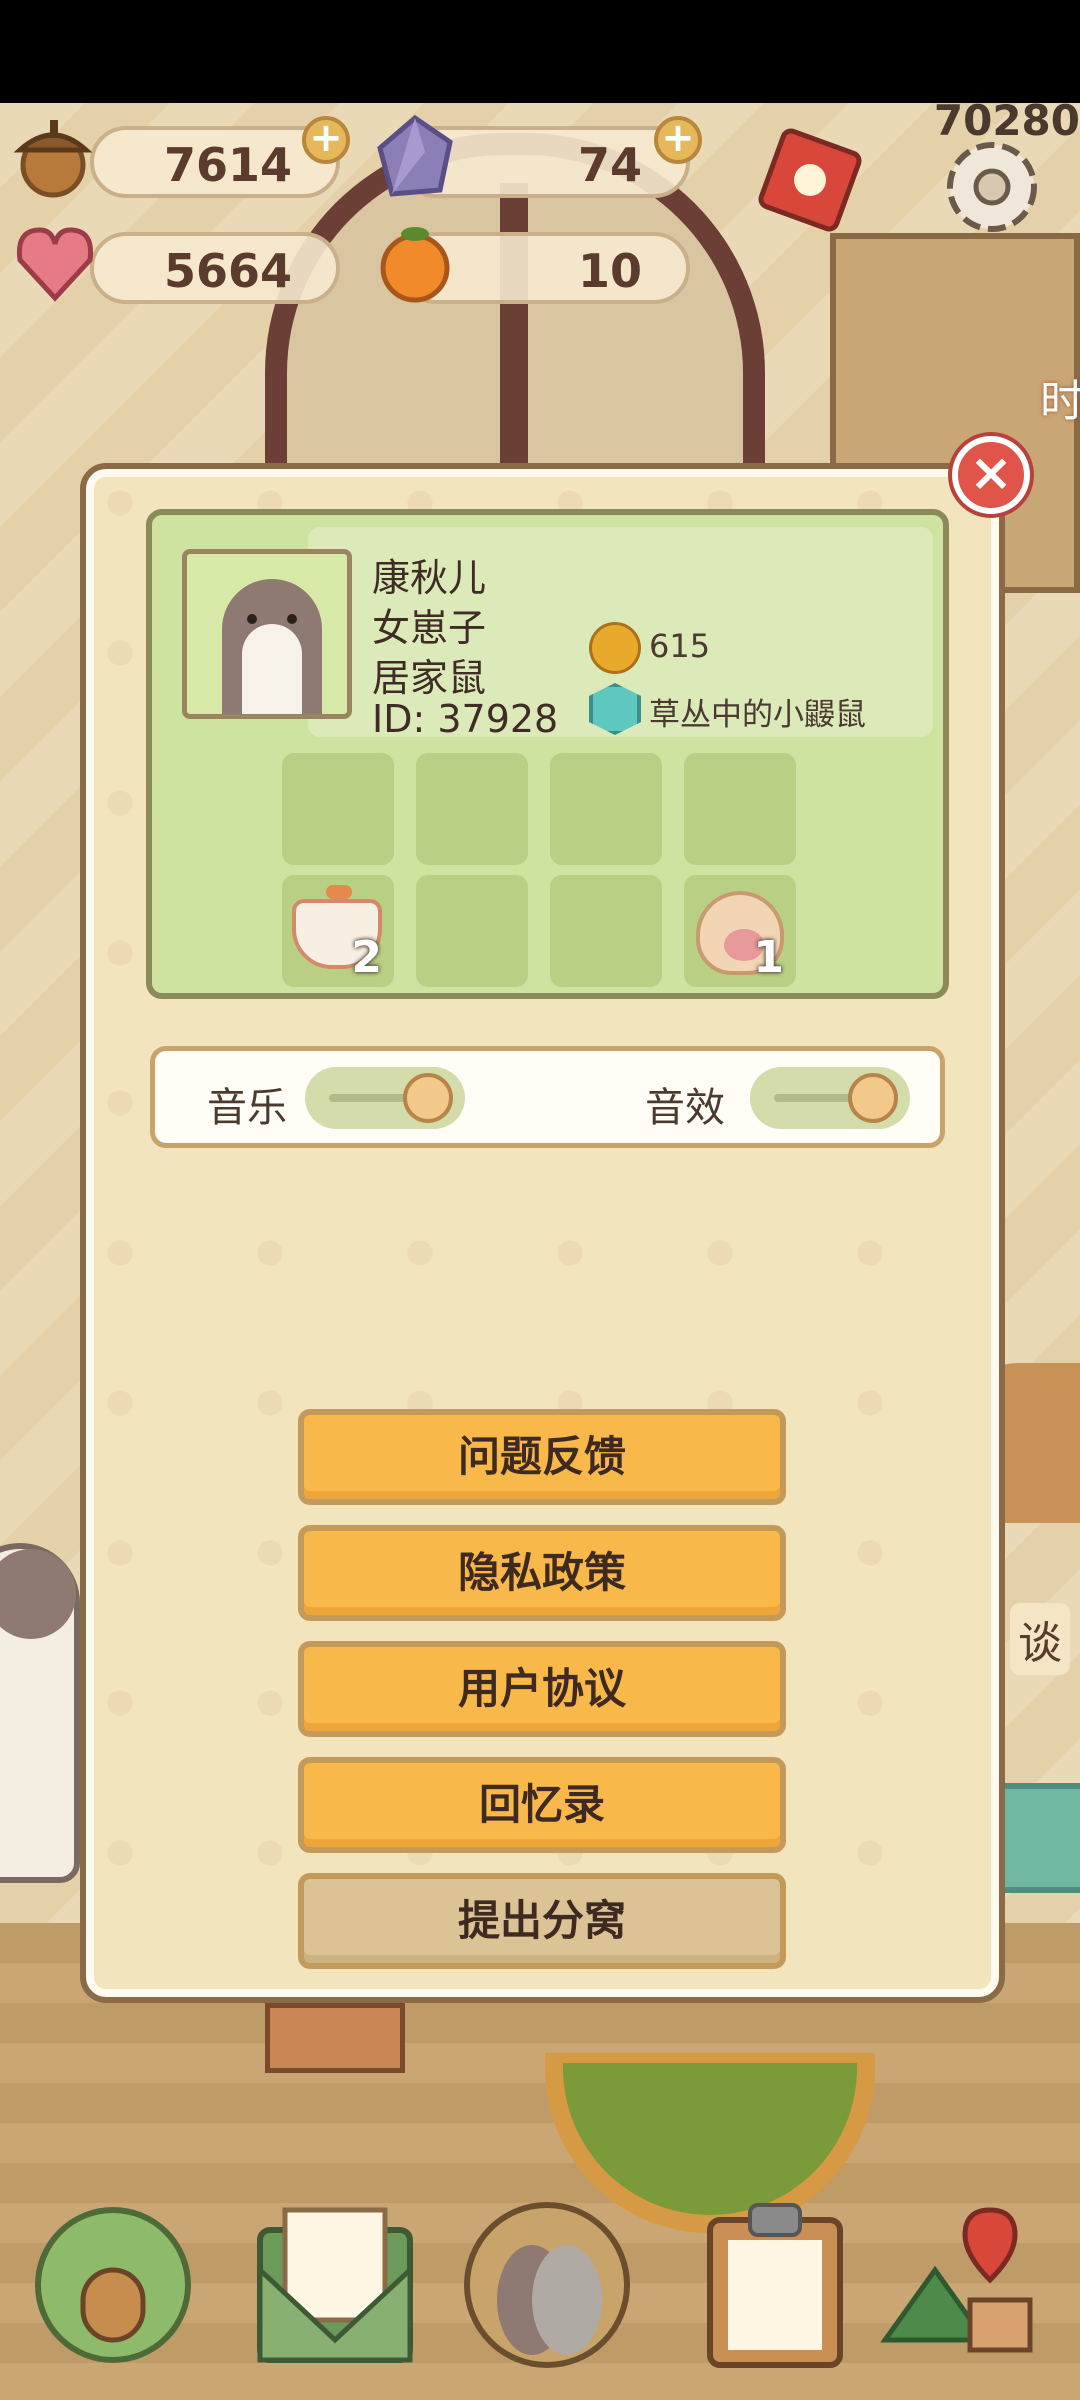 This screenshot has width=1080, height=2400. What do you see at coordinates (609, 165) in the screenshot?
I see `crystal-value: 74` at bounding box center [609, 165].